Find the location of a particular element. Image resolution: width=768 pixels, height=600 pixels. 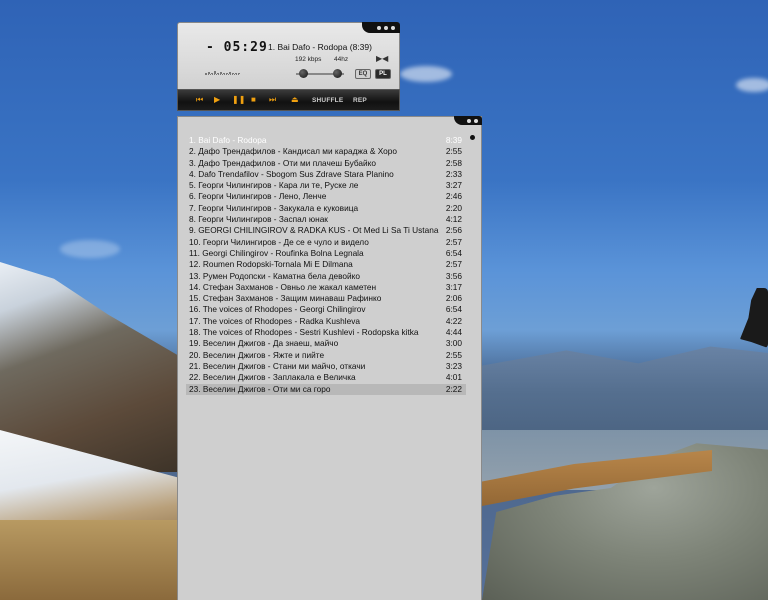

track-duration: 2:46 is located at coordinates (453, 196).